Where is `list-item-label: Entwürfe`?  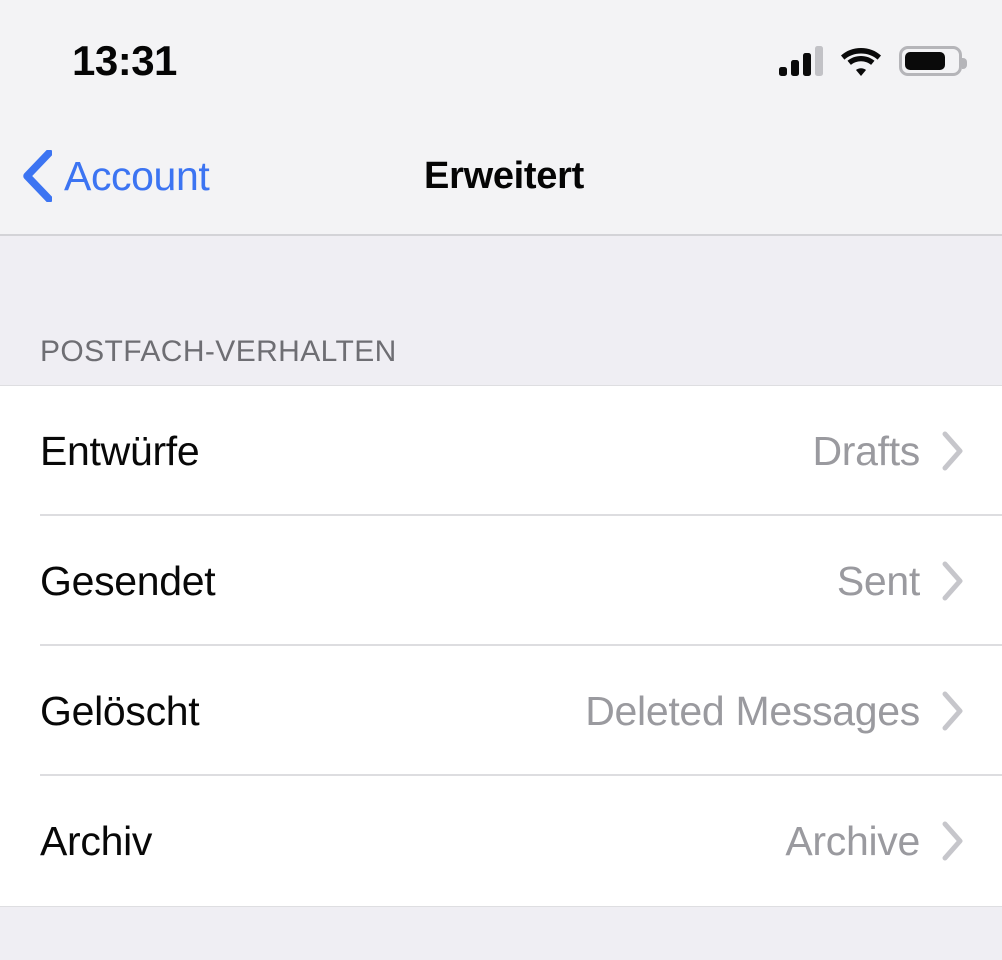
list-item-label: Entwürfe is located at coordinates (120, 450).